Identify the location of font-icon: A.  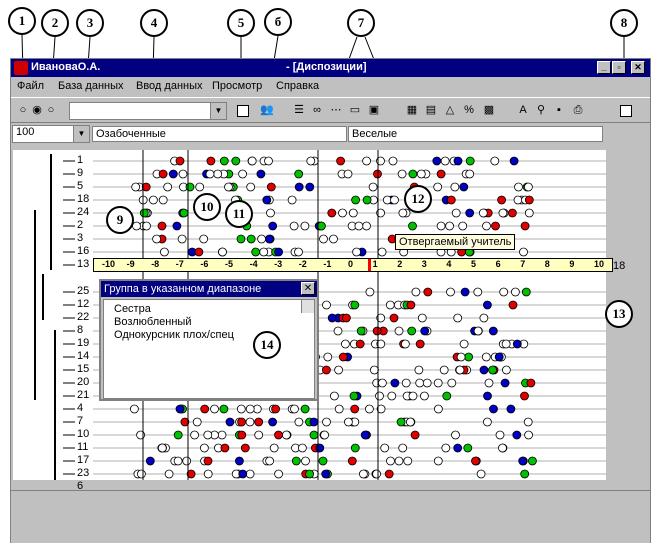
(523, 110).